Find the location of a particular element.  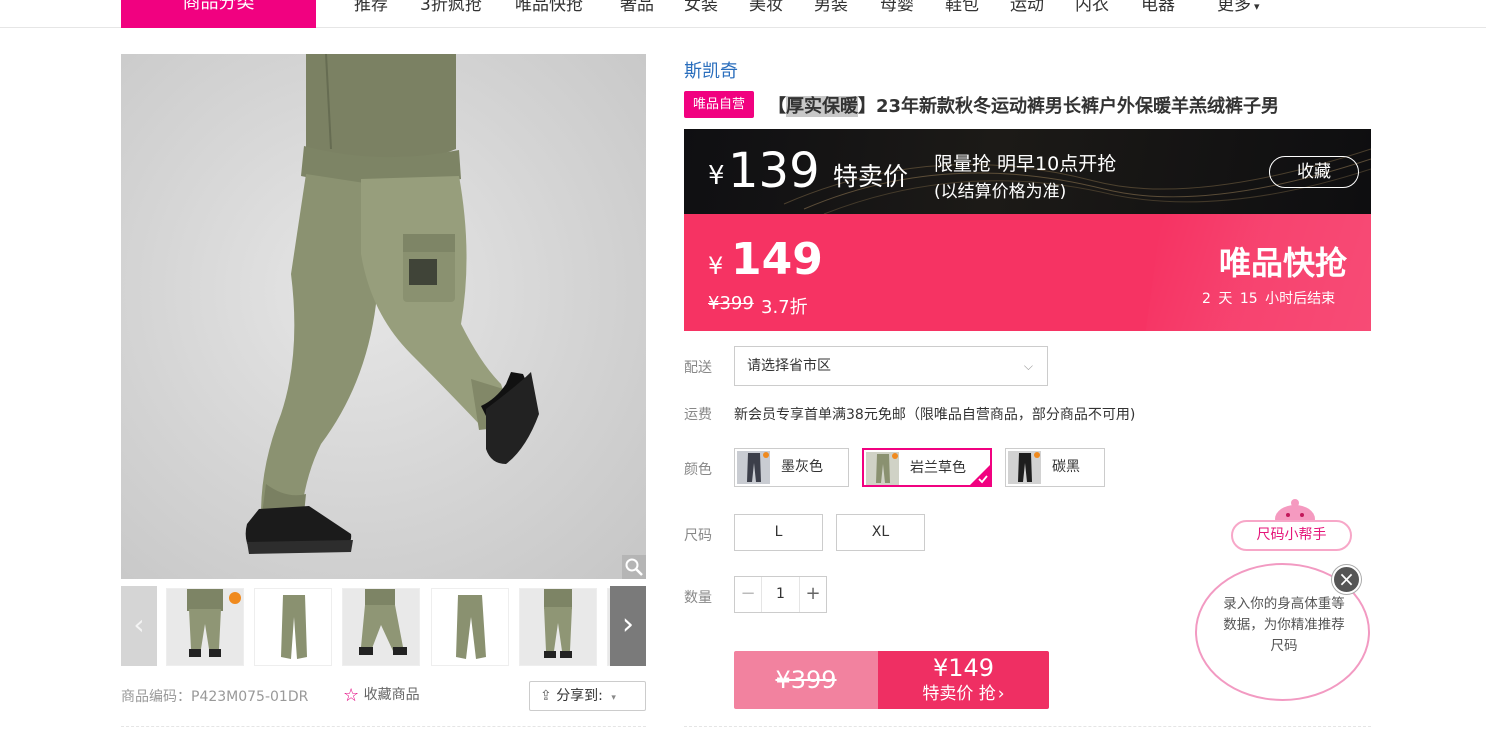

buy-button: ¥399 ¥149 特卖价 抢 › is located at coordinates (891, 680).